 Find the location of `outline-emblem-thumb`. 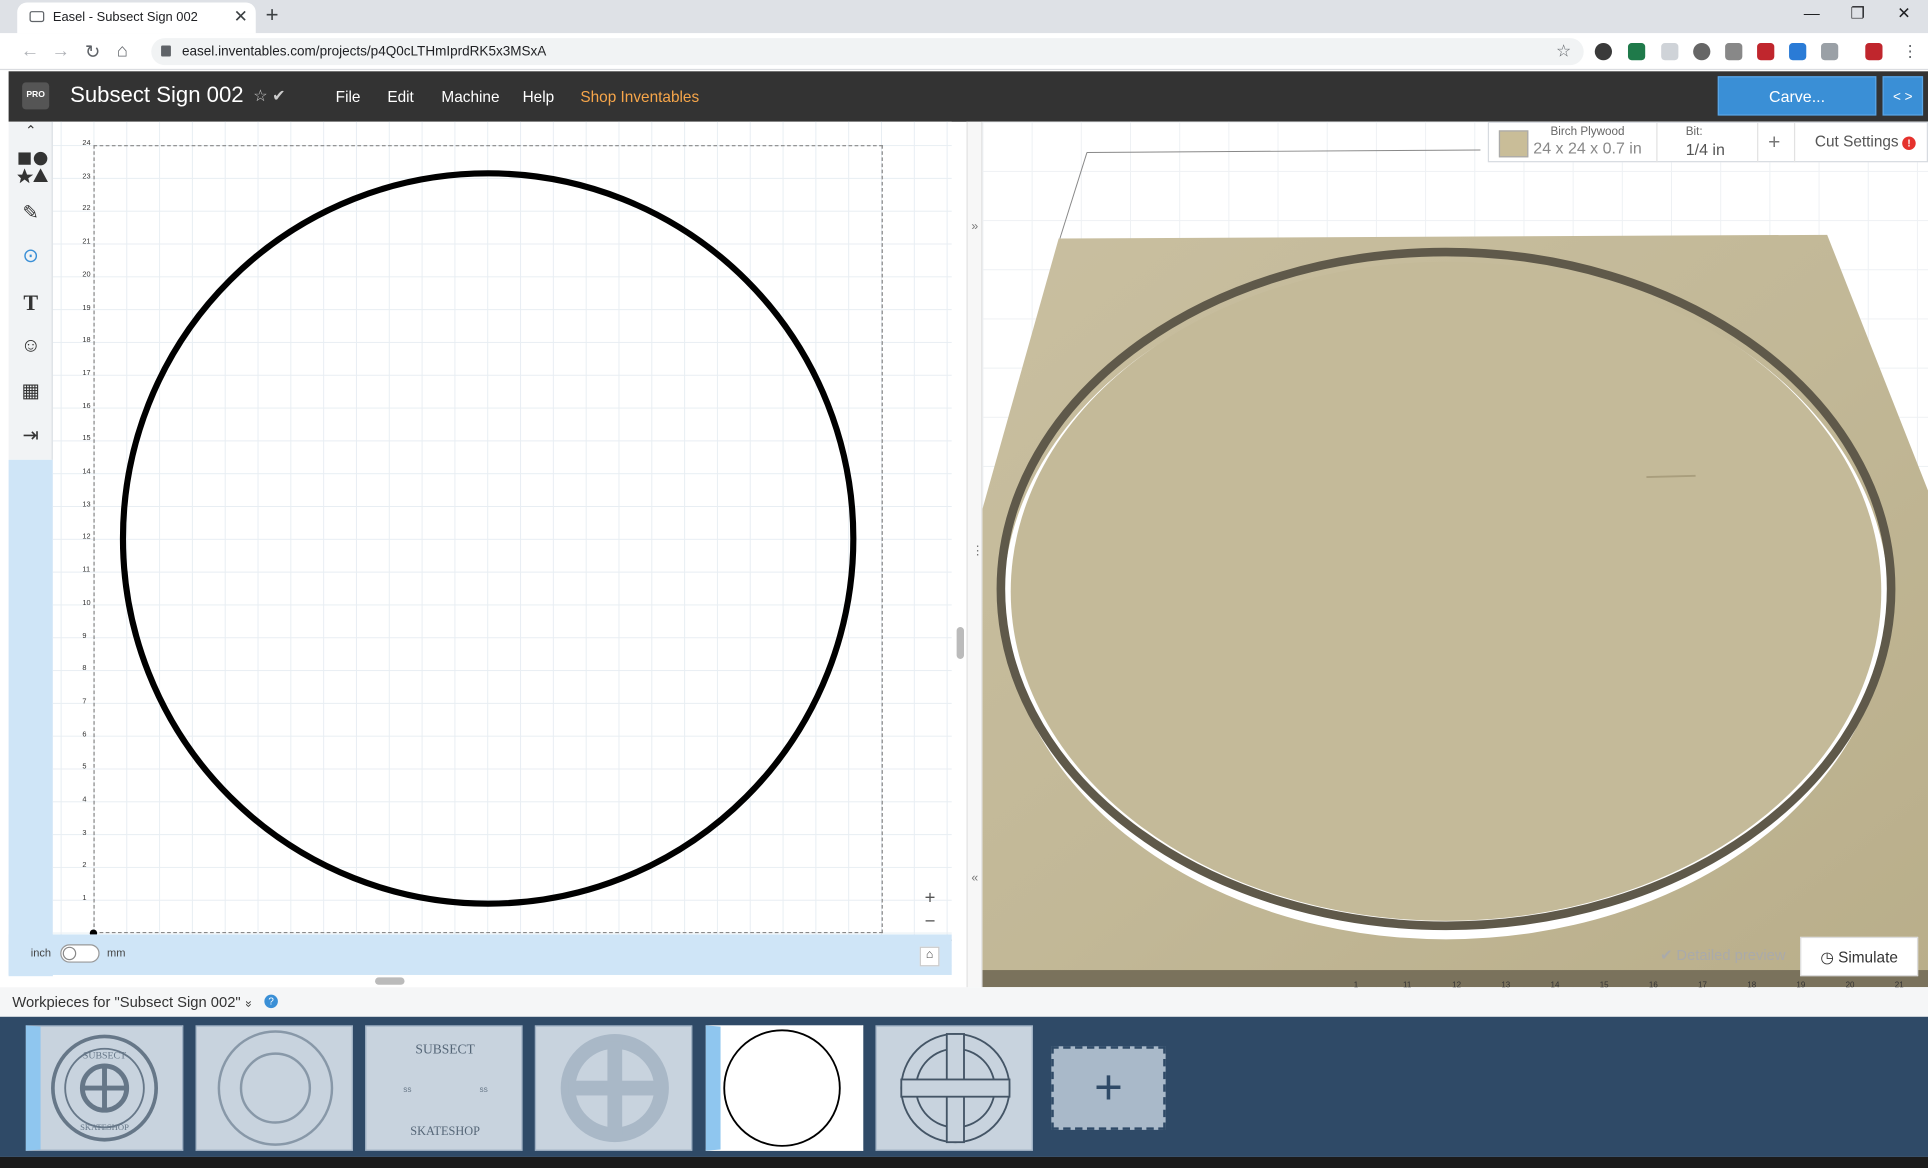

outline-emblem-thumb is located at coordinates (955, 1088).